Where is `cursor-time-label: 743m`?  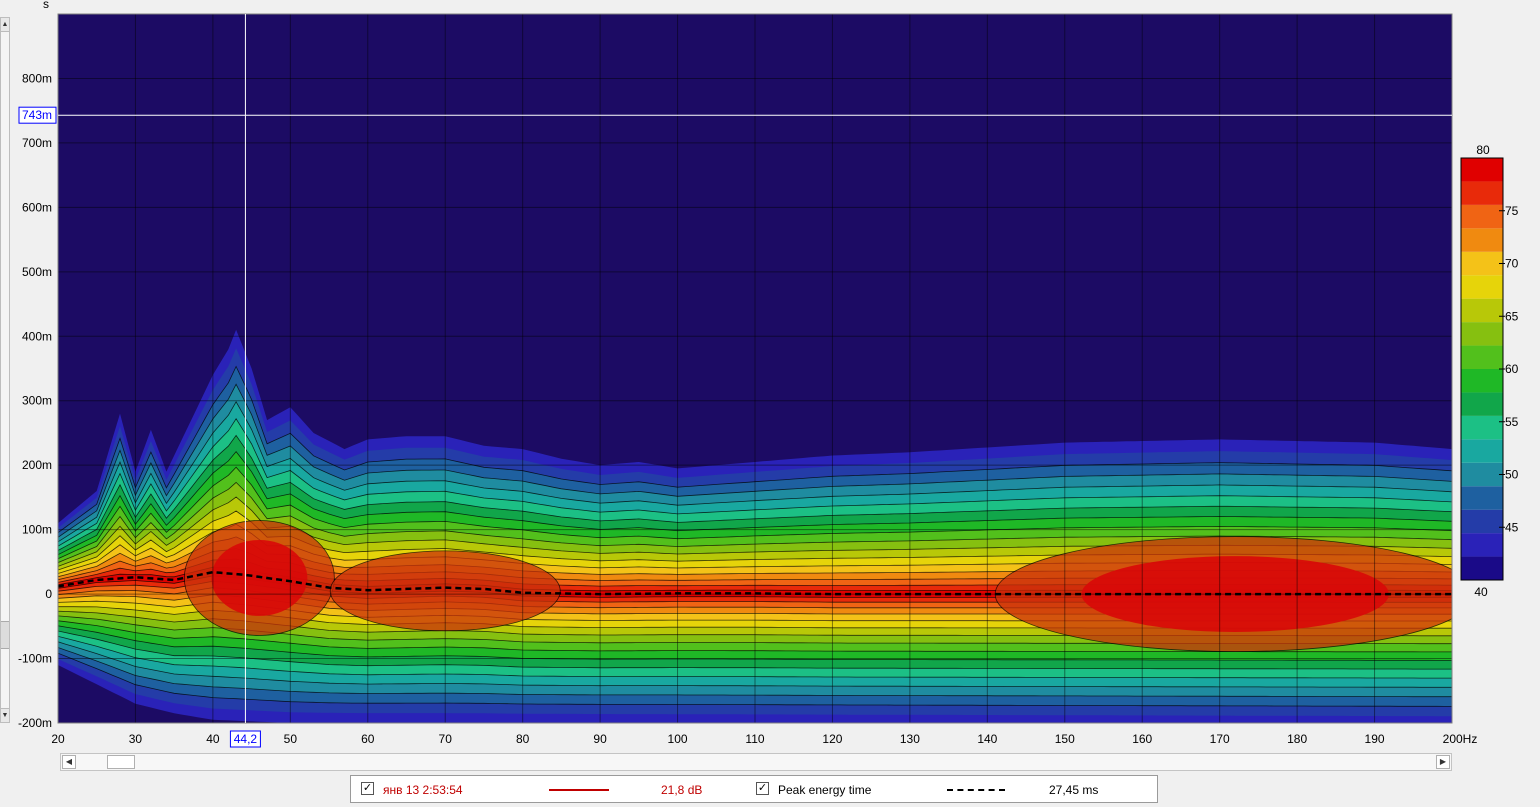 cursor-time-label: 743m is located at coordinates (37, 115).